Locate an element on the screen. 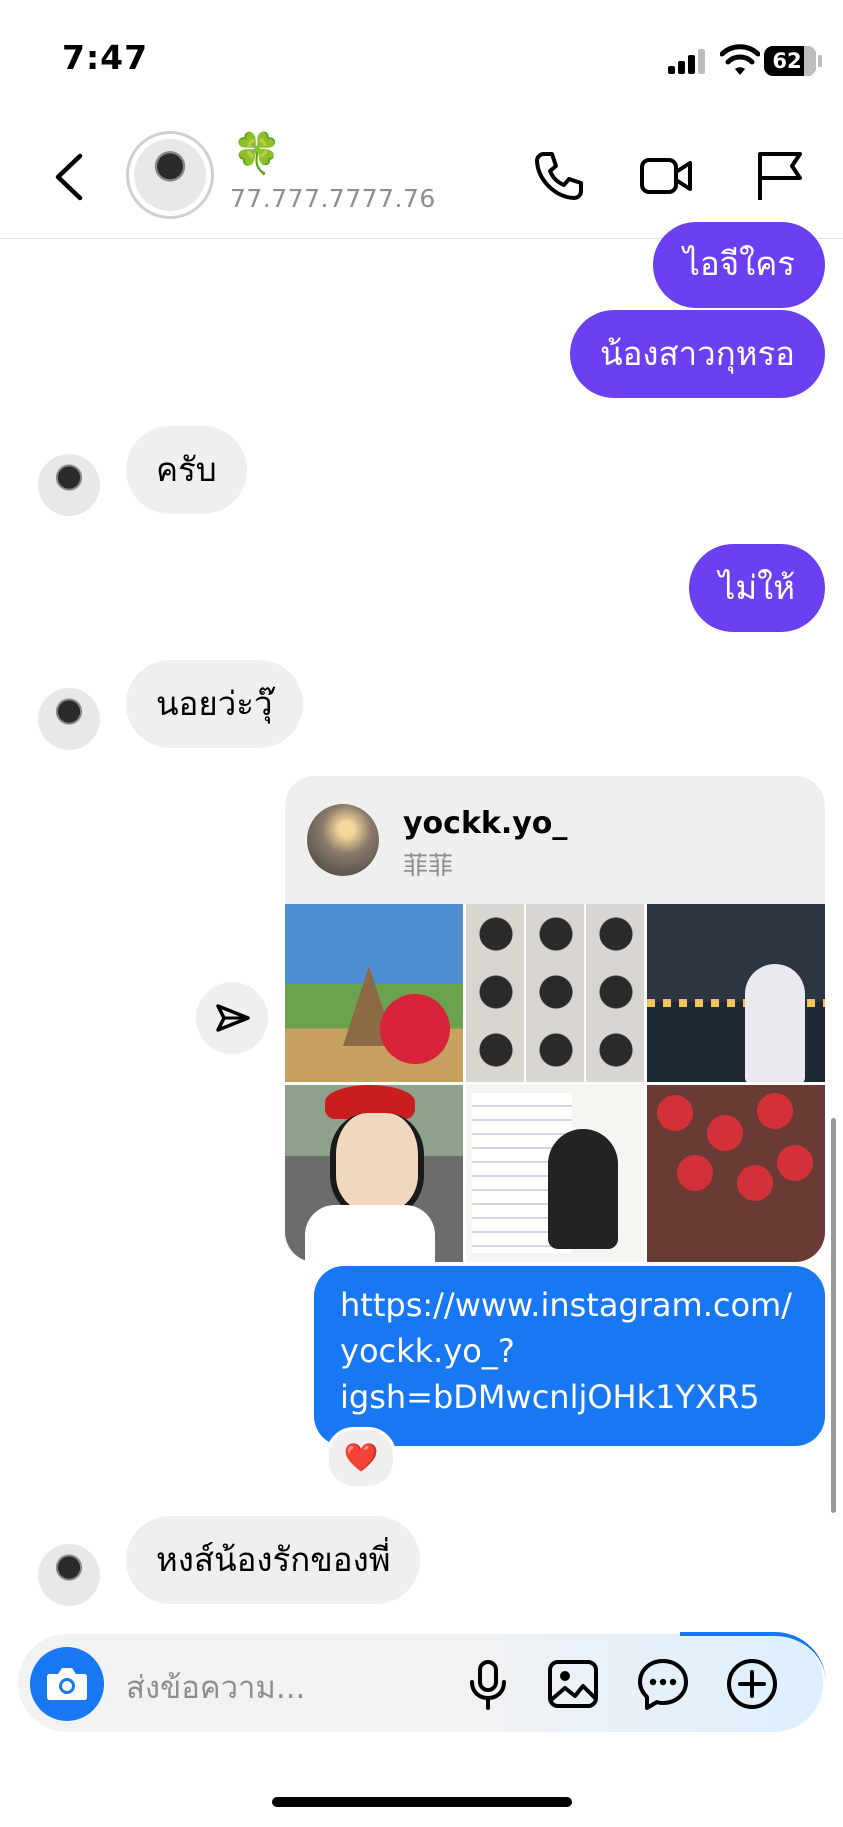  message-outgoing: น้องสาวกุหรอ is located at coordinates (697, 354).